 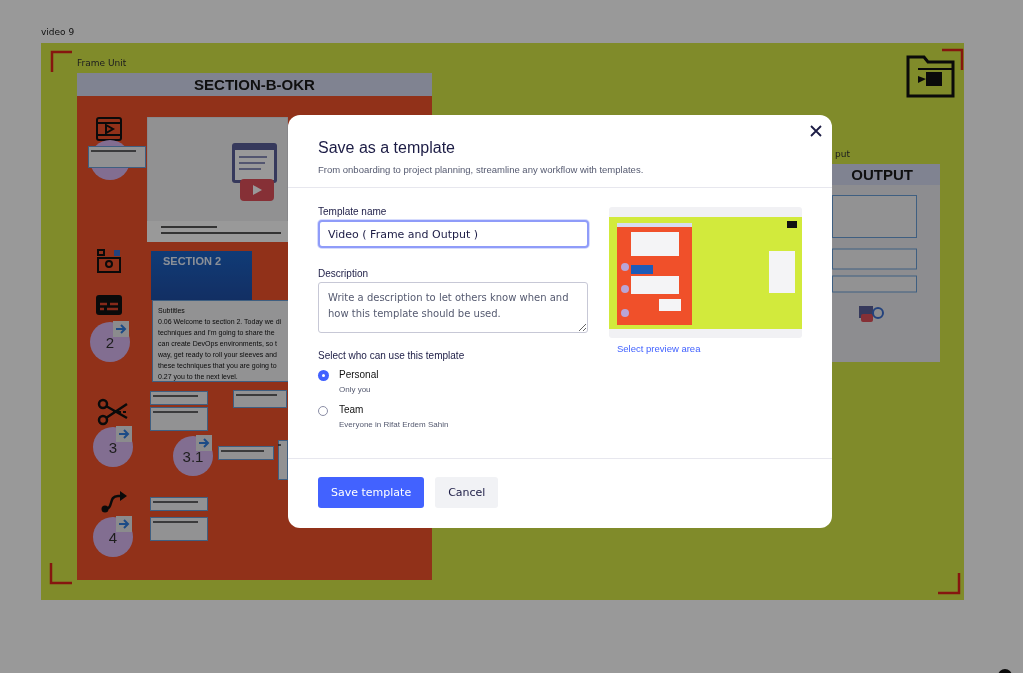 I want to click on save-button: Save template, so click(x=371, y=492).